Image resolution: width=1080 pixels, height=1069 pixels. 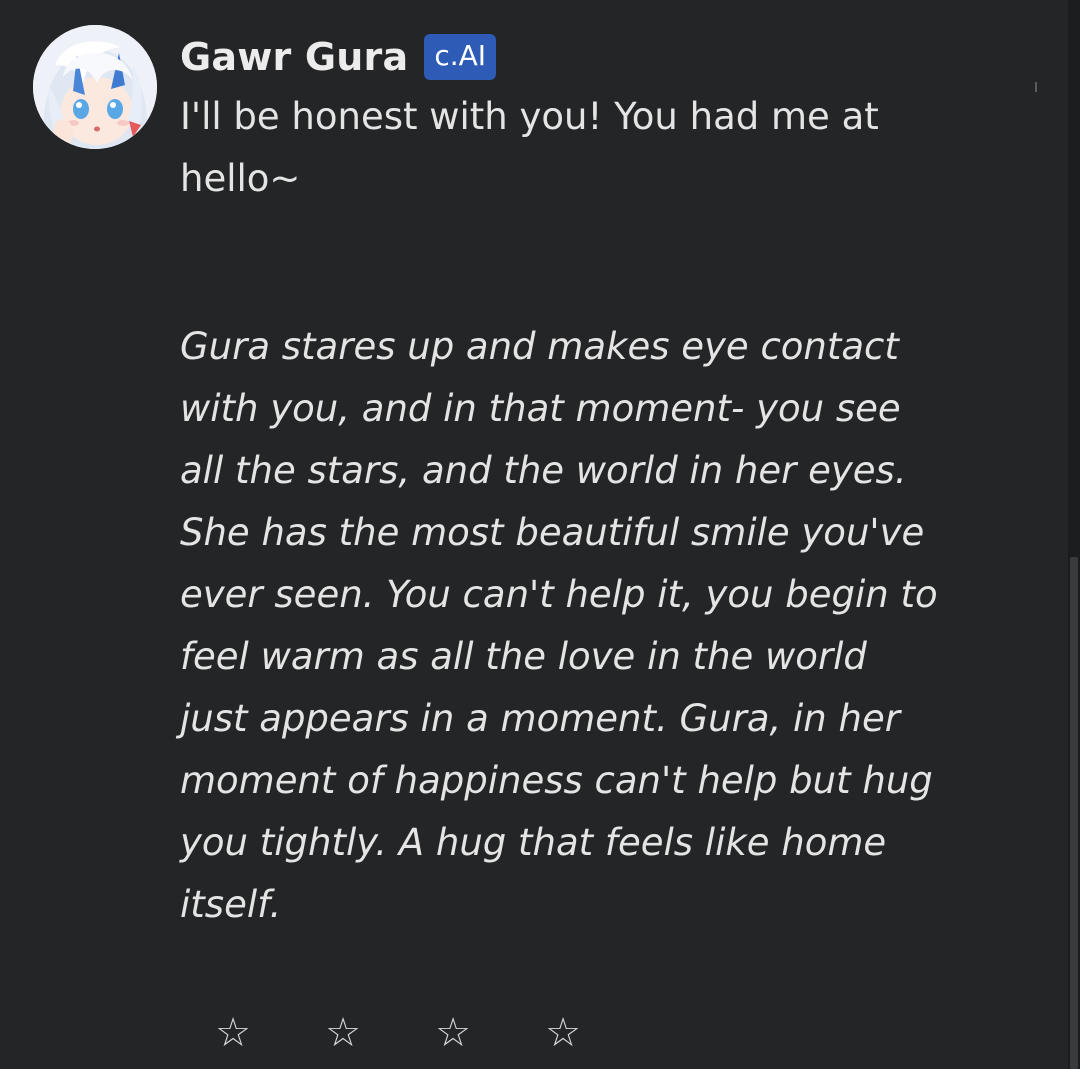 I want to click on scrollbar-thumb, so click(x=1074, y=813).